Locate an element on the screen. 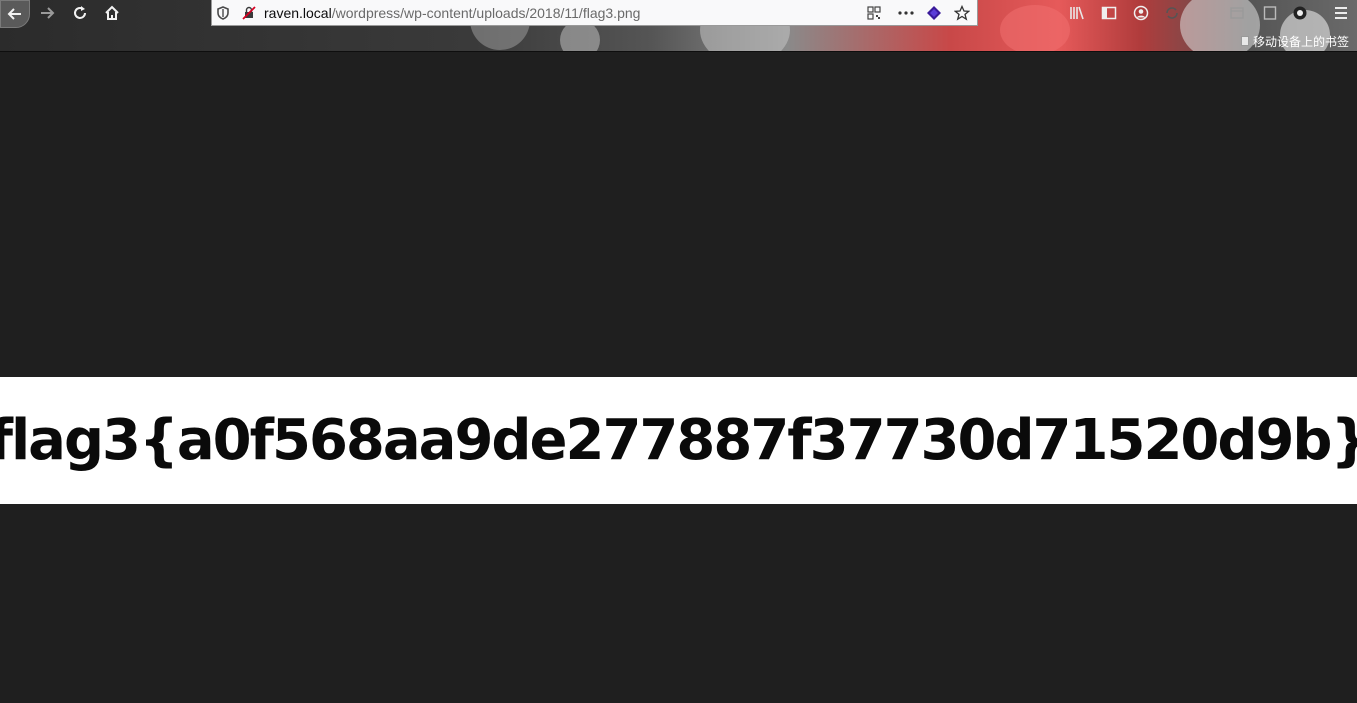 The height and width of the screenshot is (703, 1357). reader-icon is located at coordinates (1270, 13).